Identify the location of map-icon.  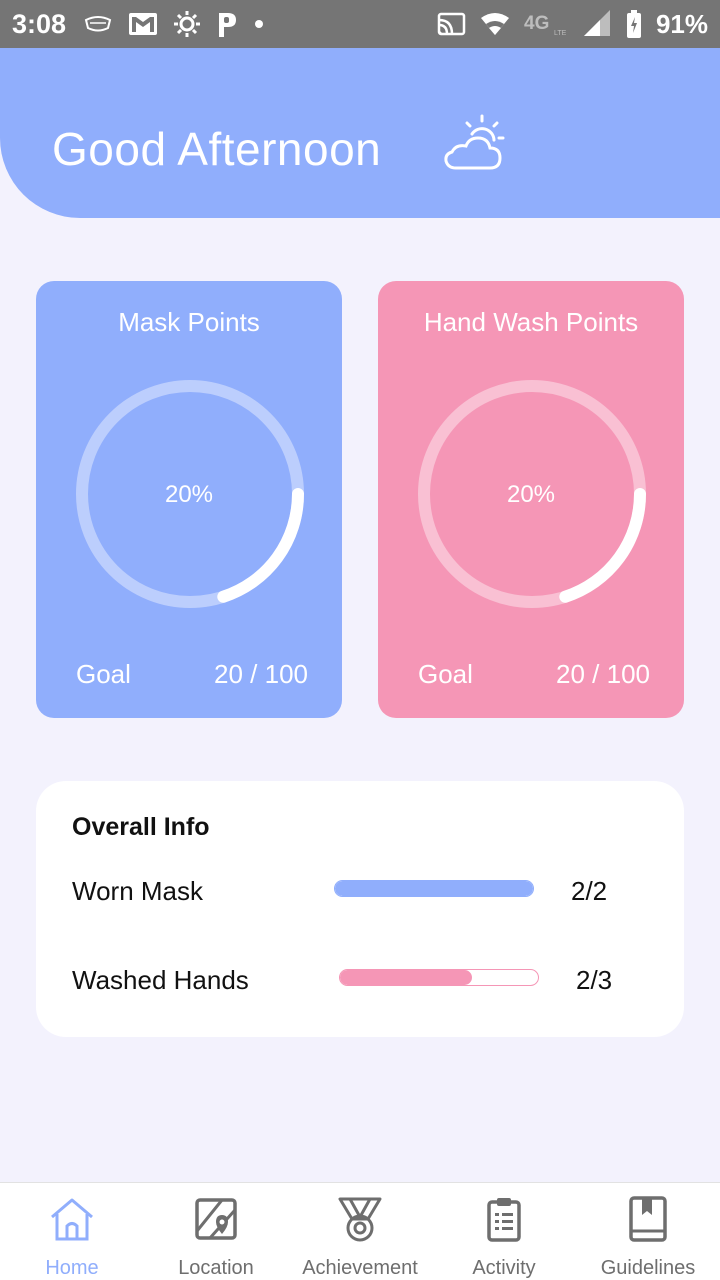
(216, 1219).